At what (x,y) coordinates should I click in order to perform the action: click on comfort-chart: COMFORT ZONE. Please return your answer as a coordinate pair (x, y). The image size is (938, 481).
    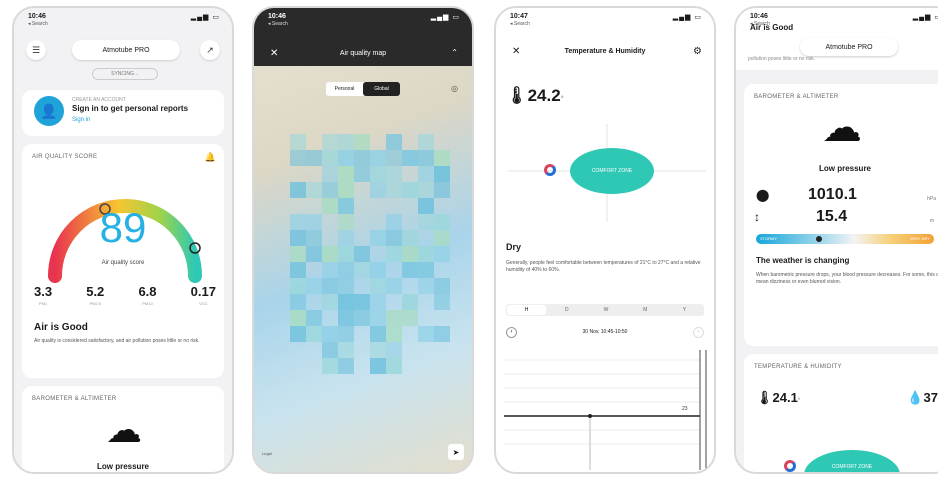
    Looking at the image, I should click on (605, 173).